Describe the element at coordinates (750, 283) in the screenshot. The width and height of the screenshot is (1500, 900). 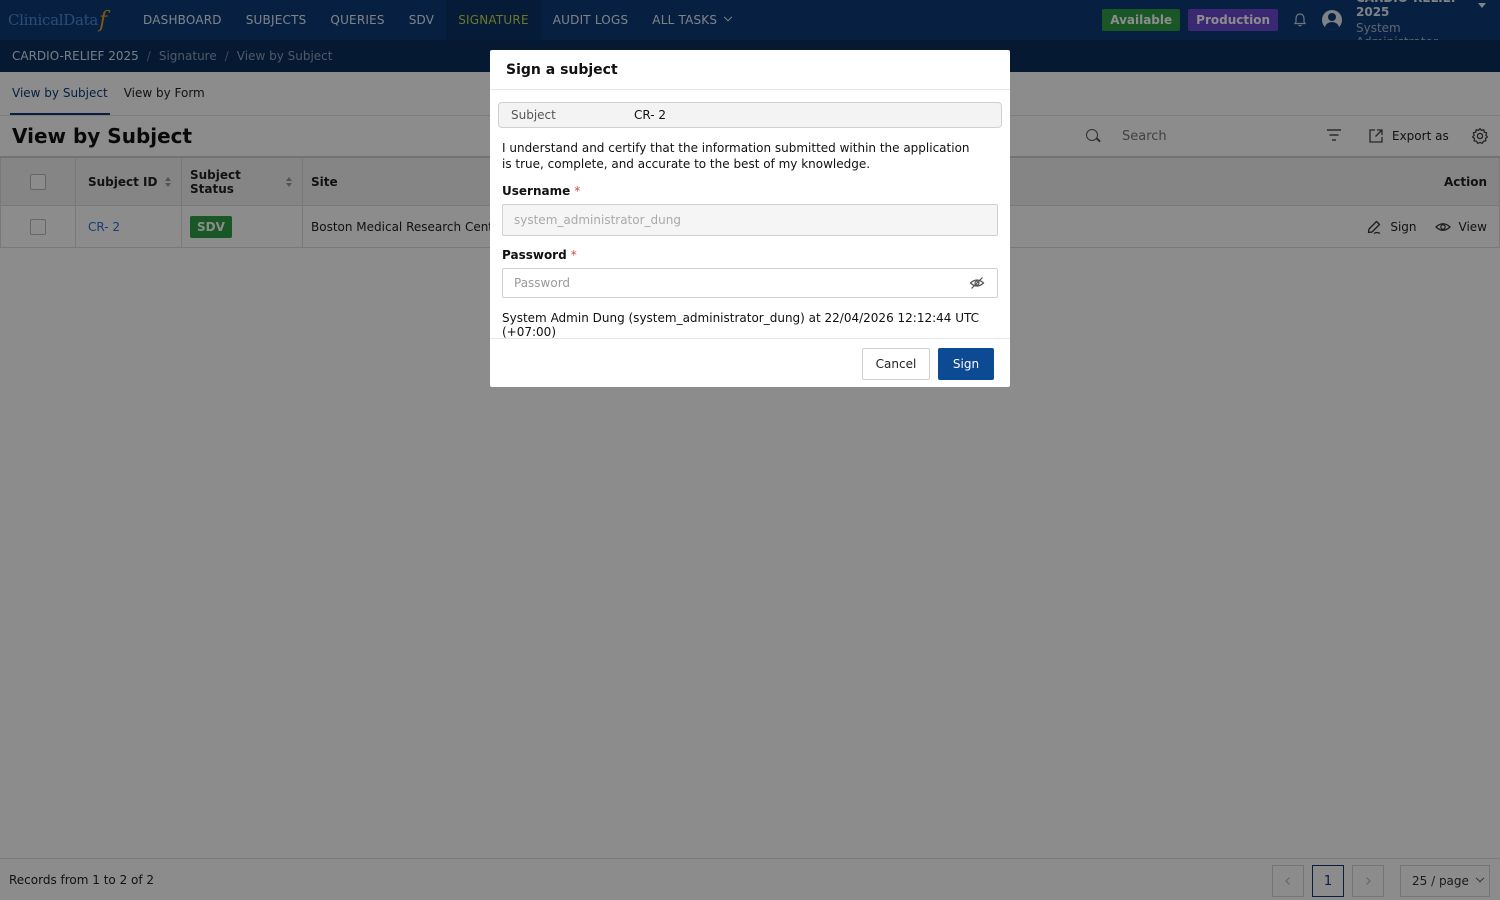
I see `password-input` at that location.